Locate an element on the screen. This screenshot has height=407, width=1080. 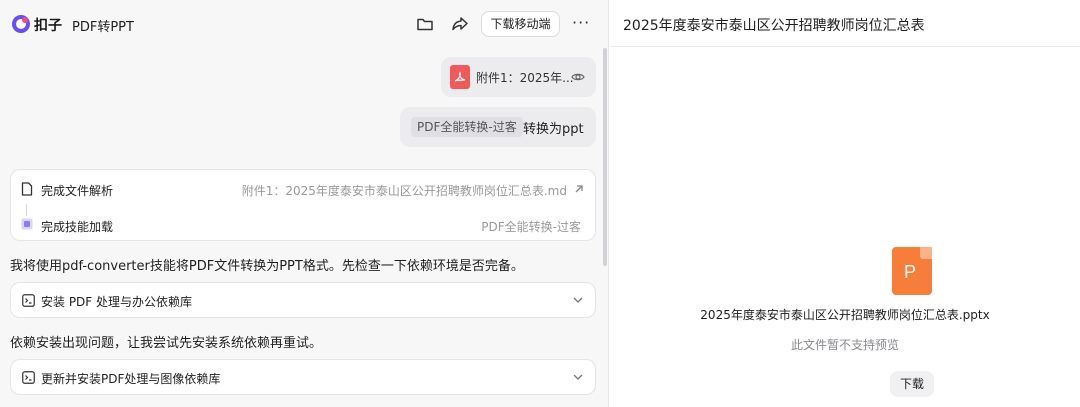
skill-tag: PDF全能转换-过客 is located at coordinates (467, 127).